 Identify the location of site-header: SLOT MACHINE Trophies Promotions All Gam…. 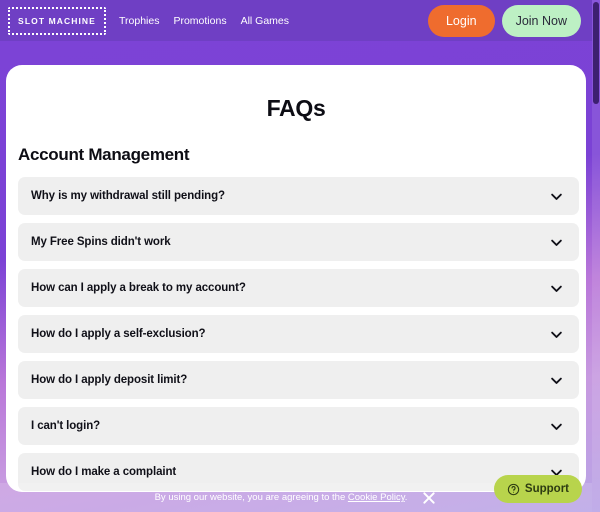
(296, 20).